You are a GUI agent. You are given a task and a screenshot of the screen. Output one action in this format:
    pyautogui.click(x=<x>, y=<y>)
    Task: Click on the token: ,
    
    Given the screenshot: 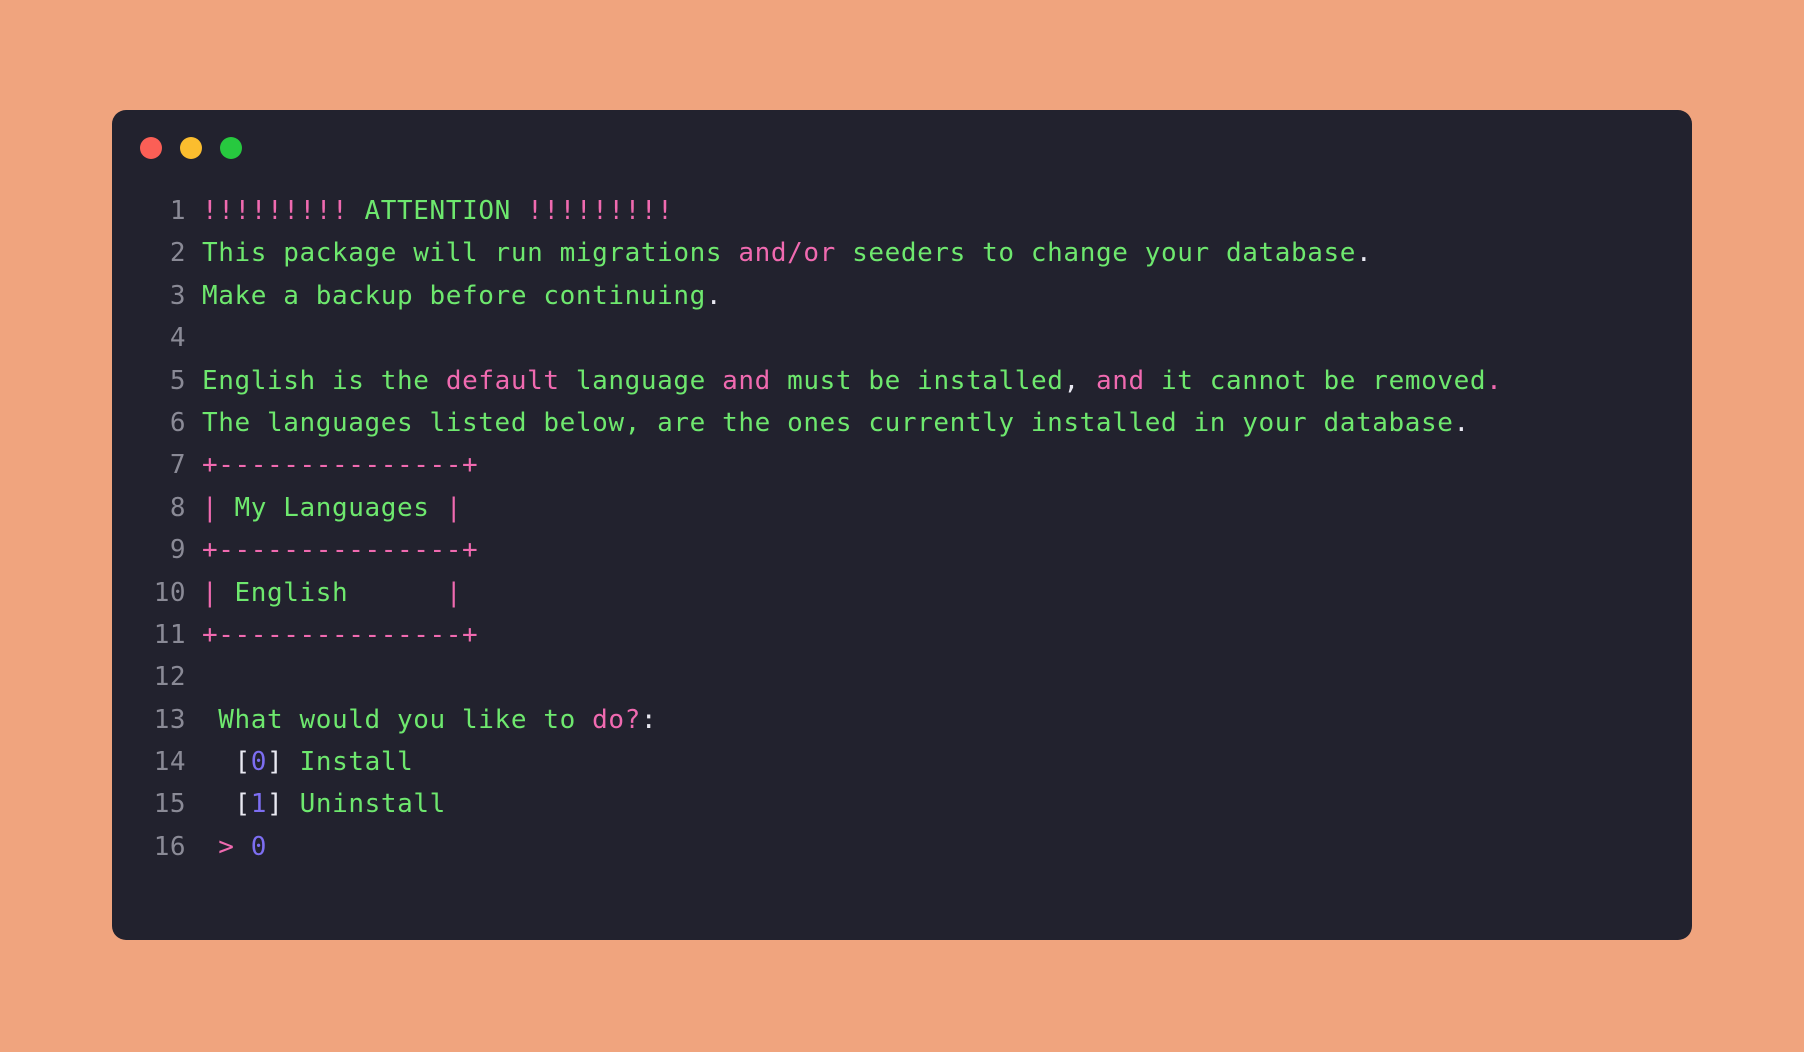 What is the action you would take?
    pyautogui.click(x=1071, y=380)
    